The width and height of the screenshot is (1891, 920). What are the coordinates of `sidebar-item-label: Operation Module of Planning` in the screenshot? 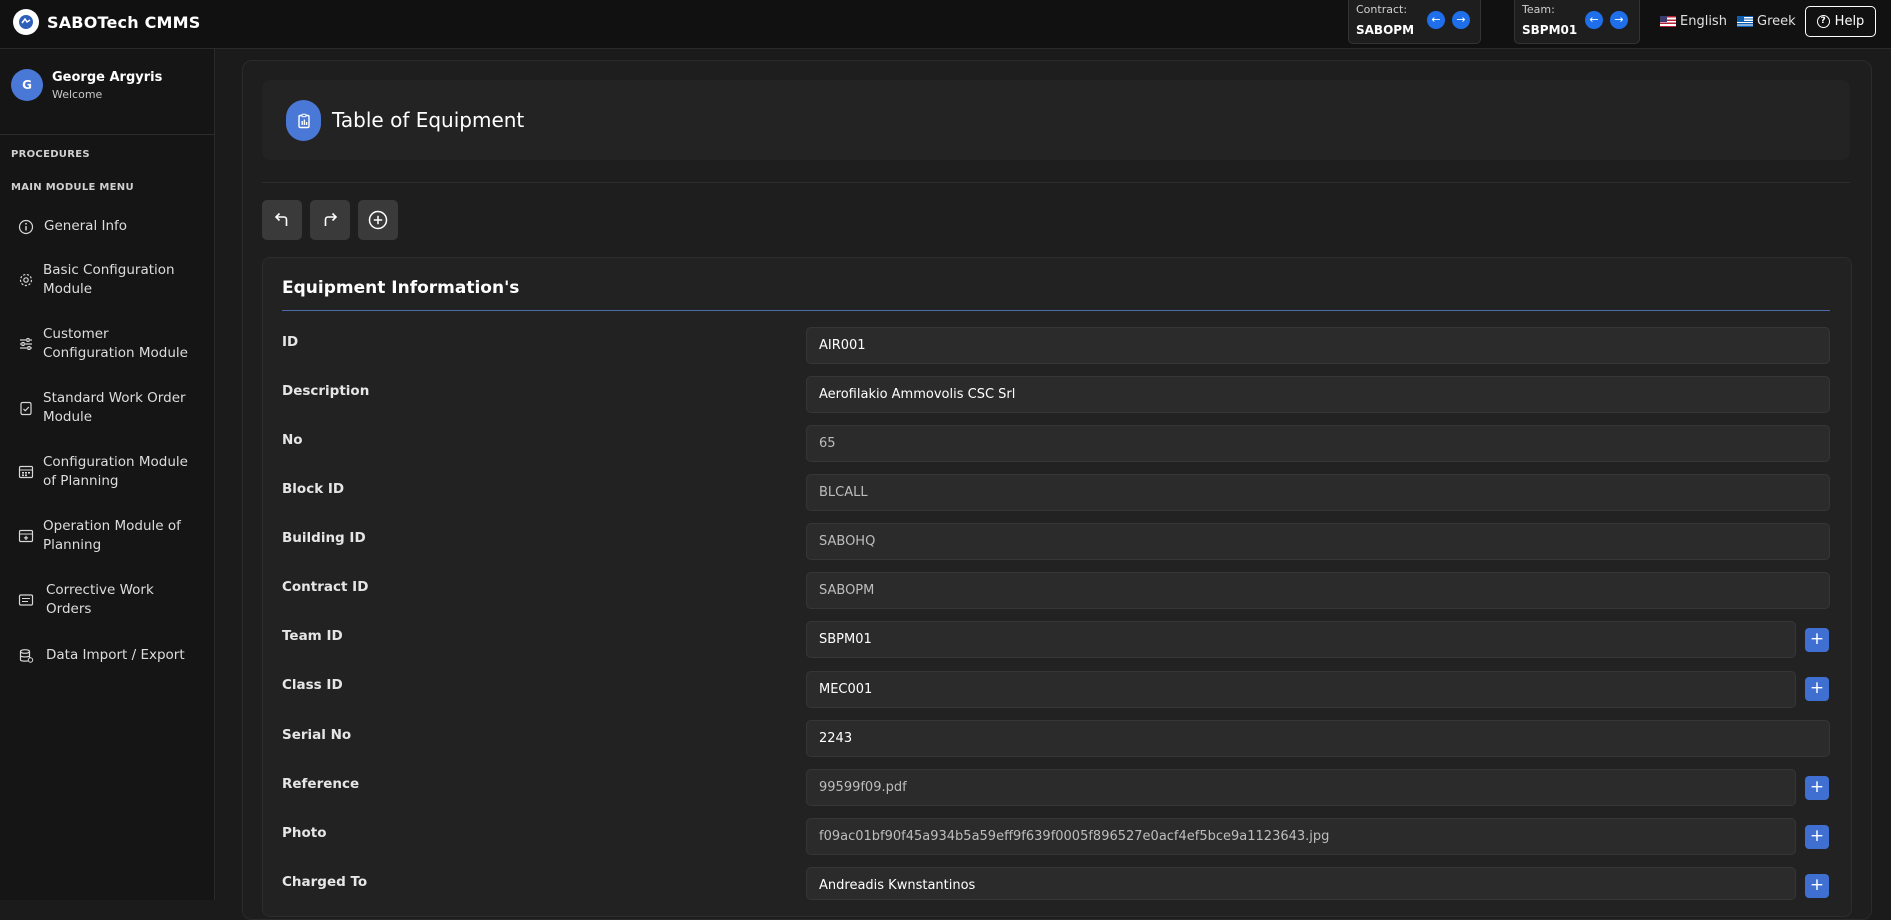 It's located at (112, 535).